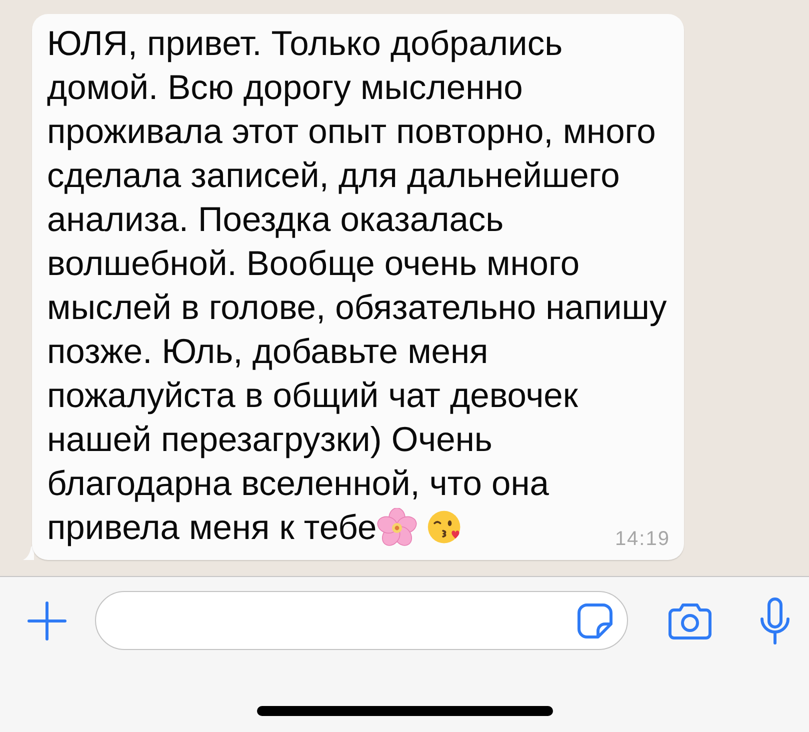  What do you see at coordinates (595, 620) in the screenshot?
I see `sticker-icon` at bounding box center [595, 620].